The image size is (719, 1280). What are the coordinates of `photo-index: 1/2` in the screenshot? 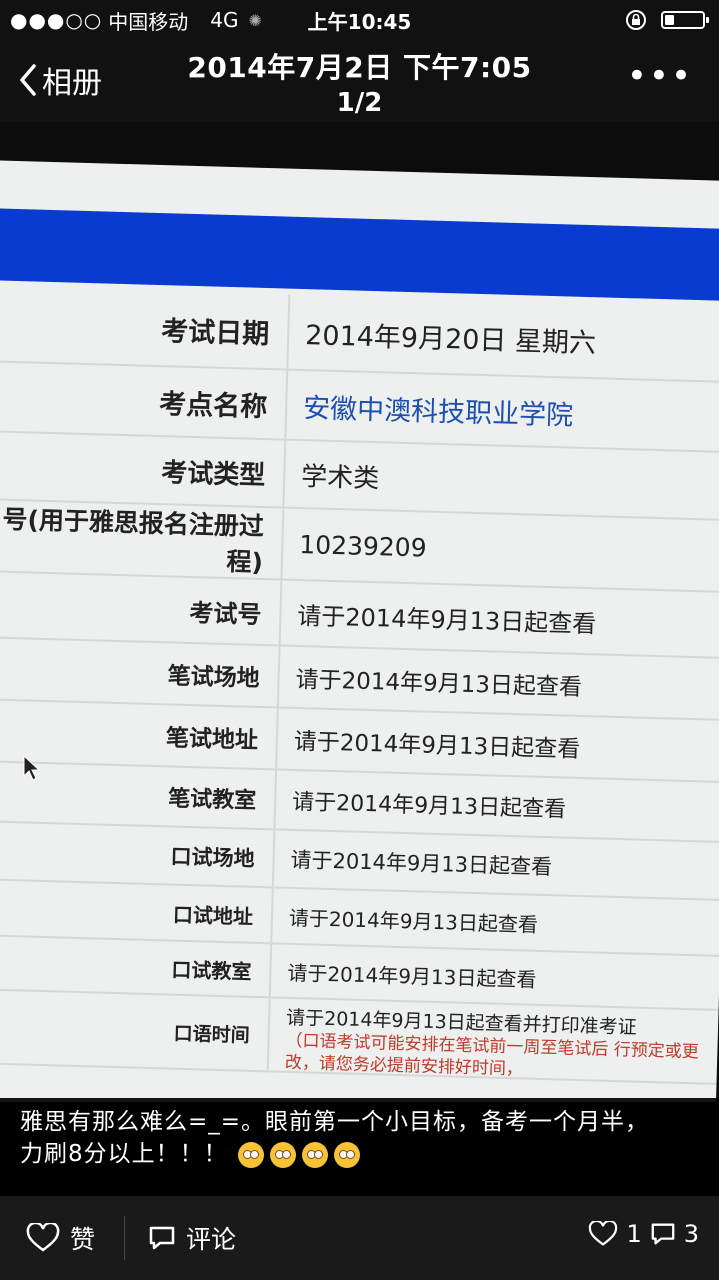 It's located at (359, 103).